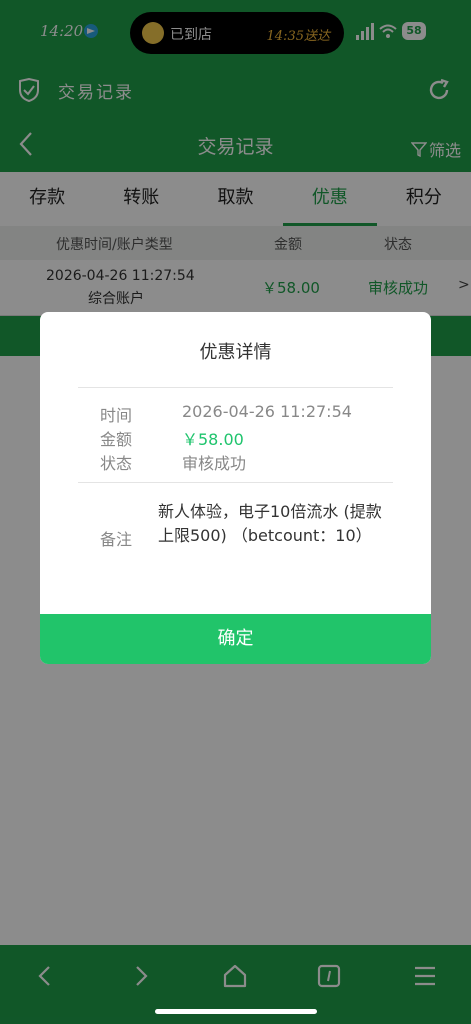 This screenshot has width=471, height=1024. Describe the element at coordinates (270, 523) in the screenshot. I see `note-value: 新人体验，电子10倍流水 (提款上限500) （betcount：10）` at that location.